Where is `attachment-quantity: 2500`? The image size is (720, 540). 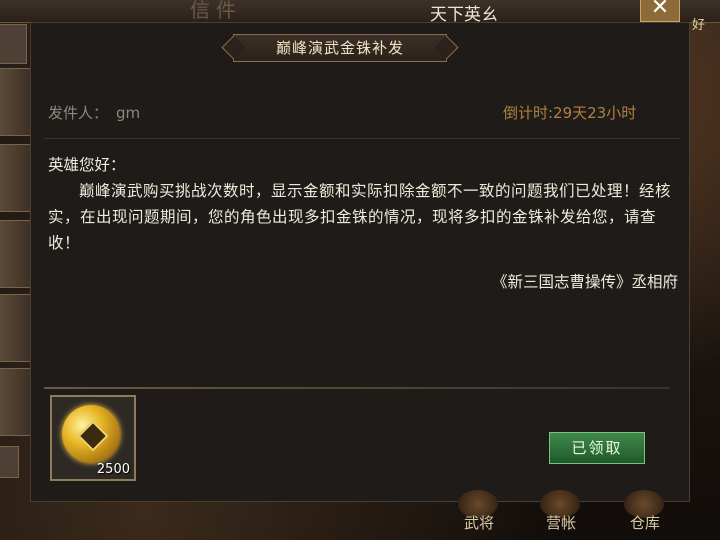 attachment-quantity: 2500 is located at coordinates (113, 469).